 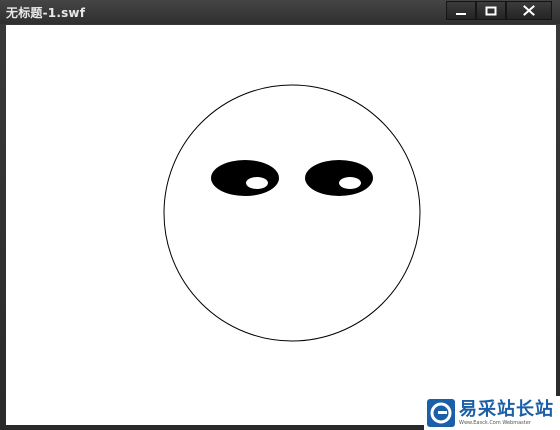 I want to click on close-button, so click(x=529, y=10).